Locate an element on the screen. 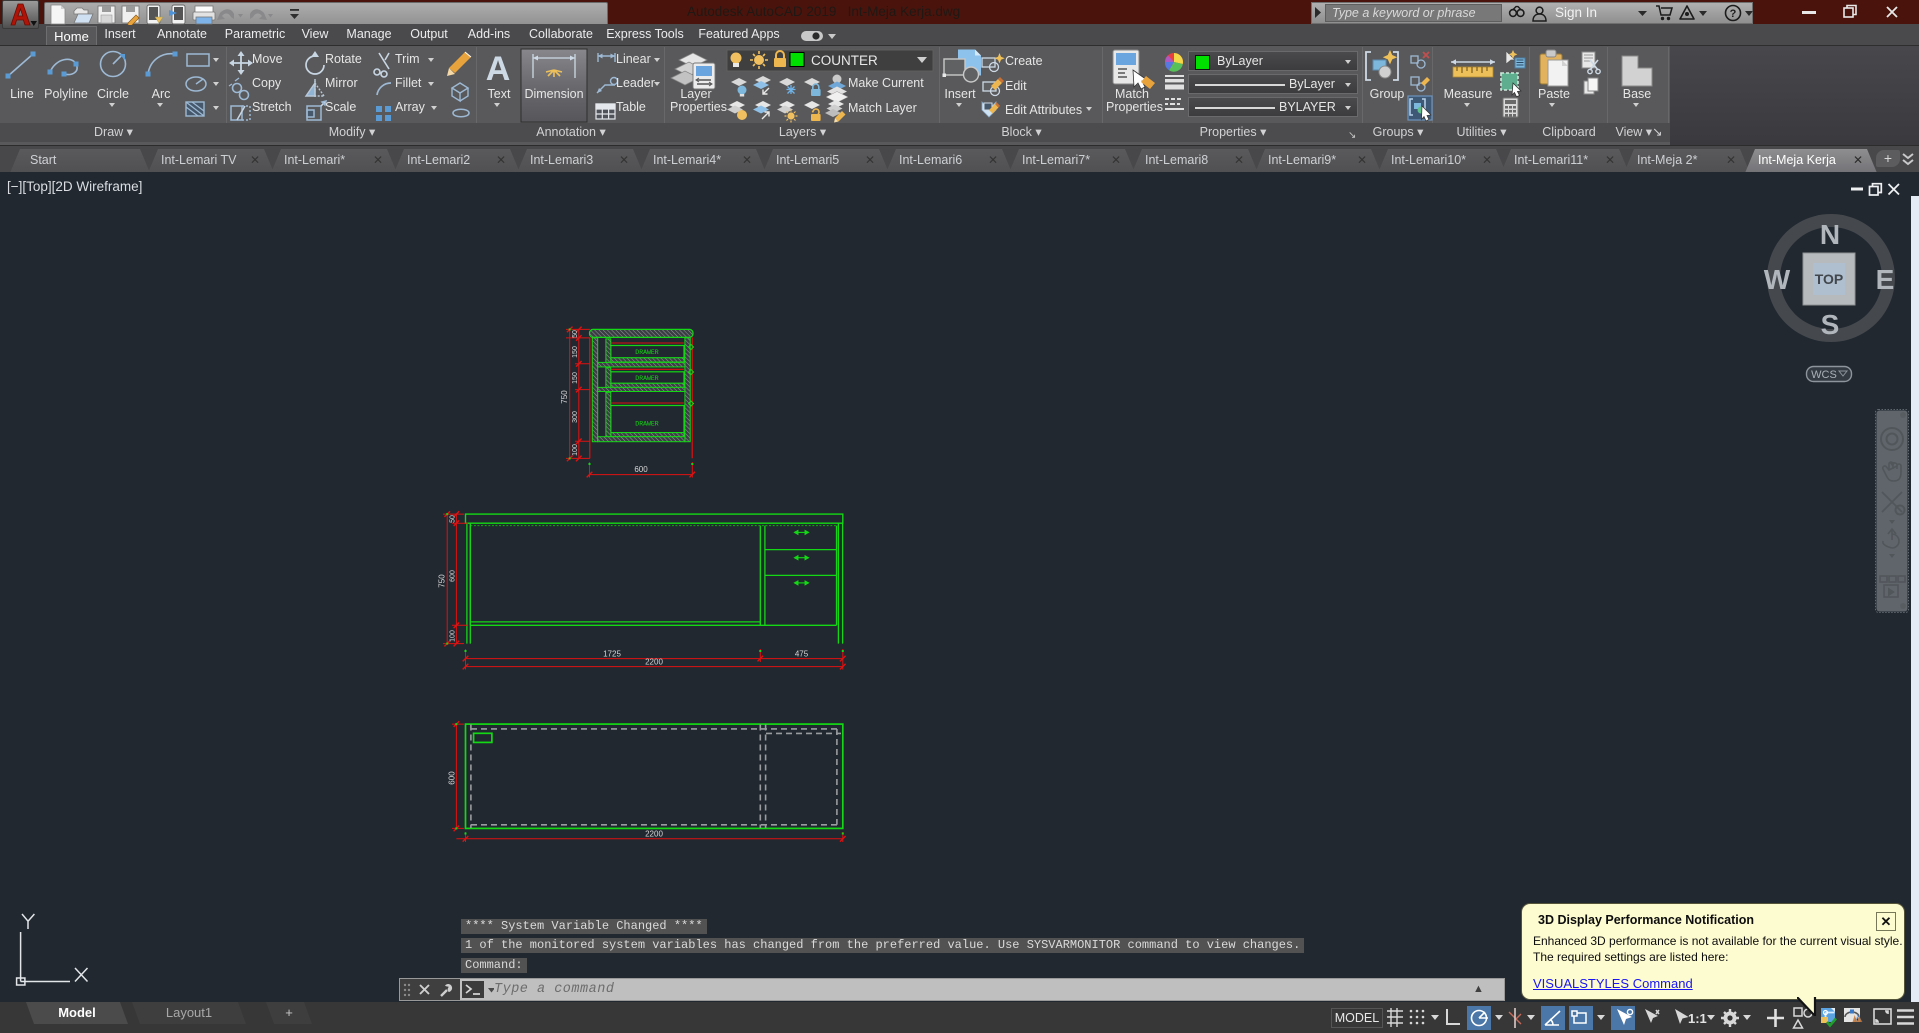  svg-text: 300 is located at coordinates (575, 417).